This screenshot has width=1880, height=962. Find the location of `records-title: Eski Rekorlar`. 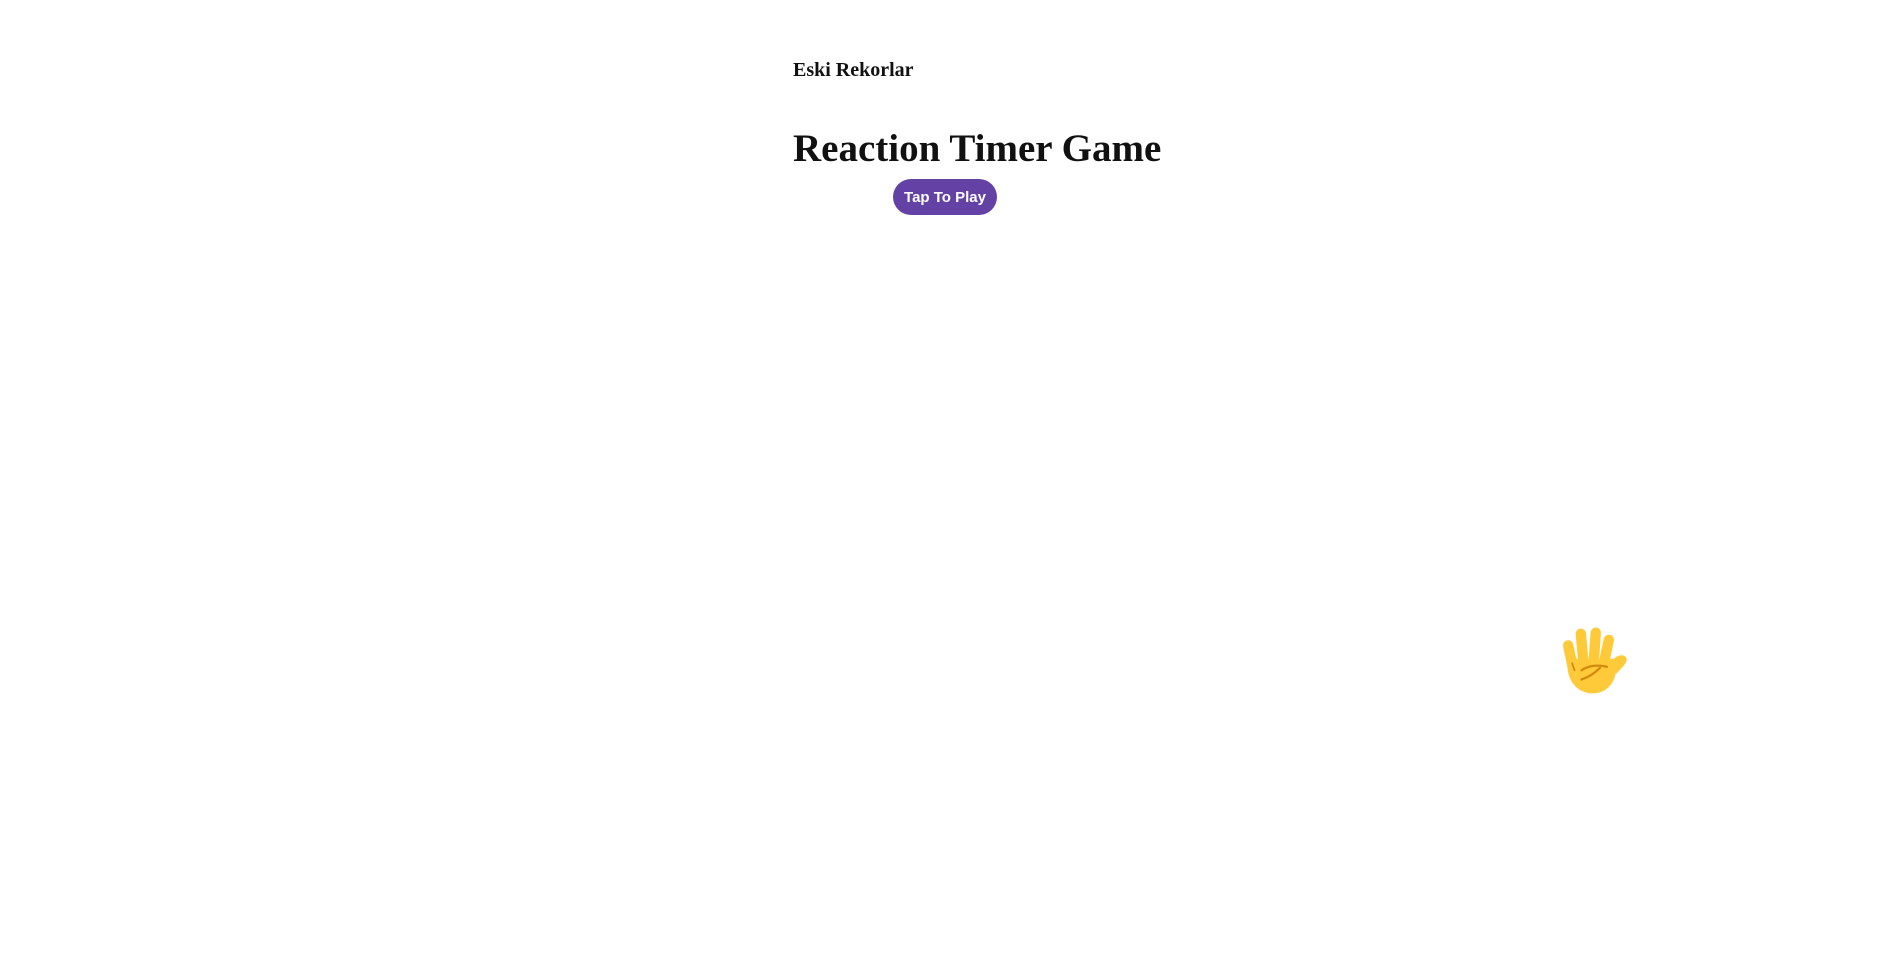

records-title: Eski Rekorlar is located at coordinates (853, 70).